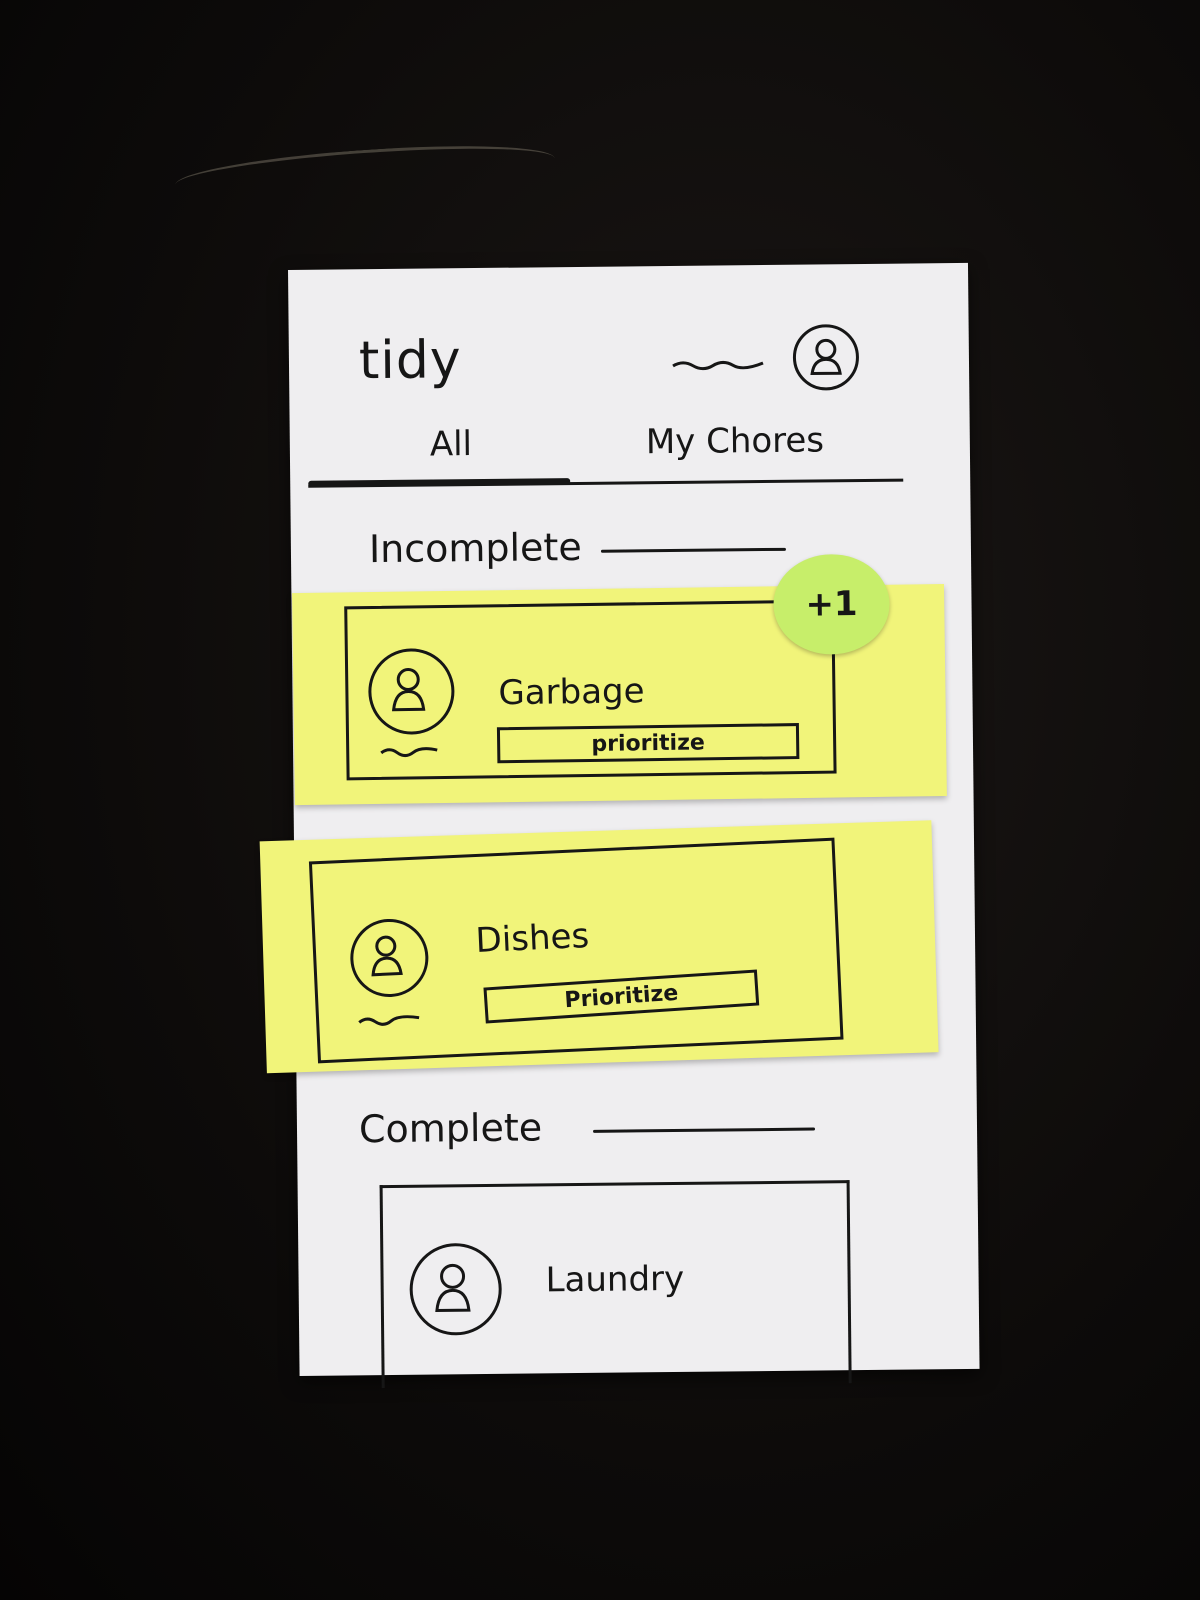 The image size is (1200, 1600). I want to click on section-title-complete: Complete, so click(450, 1128).